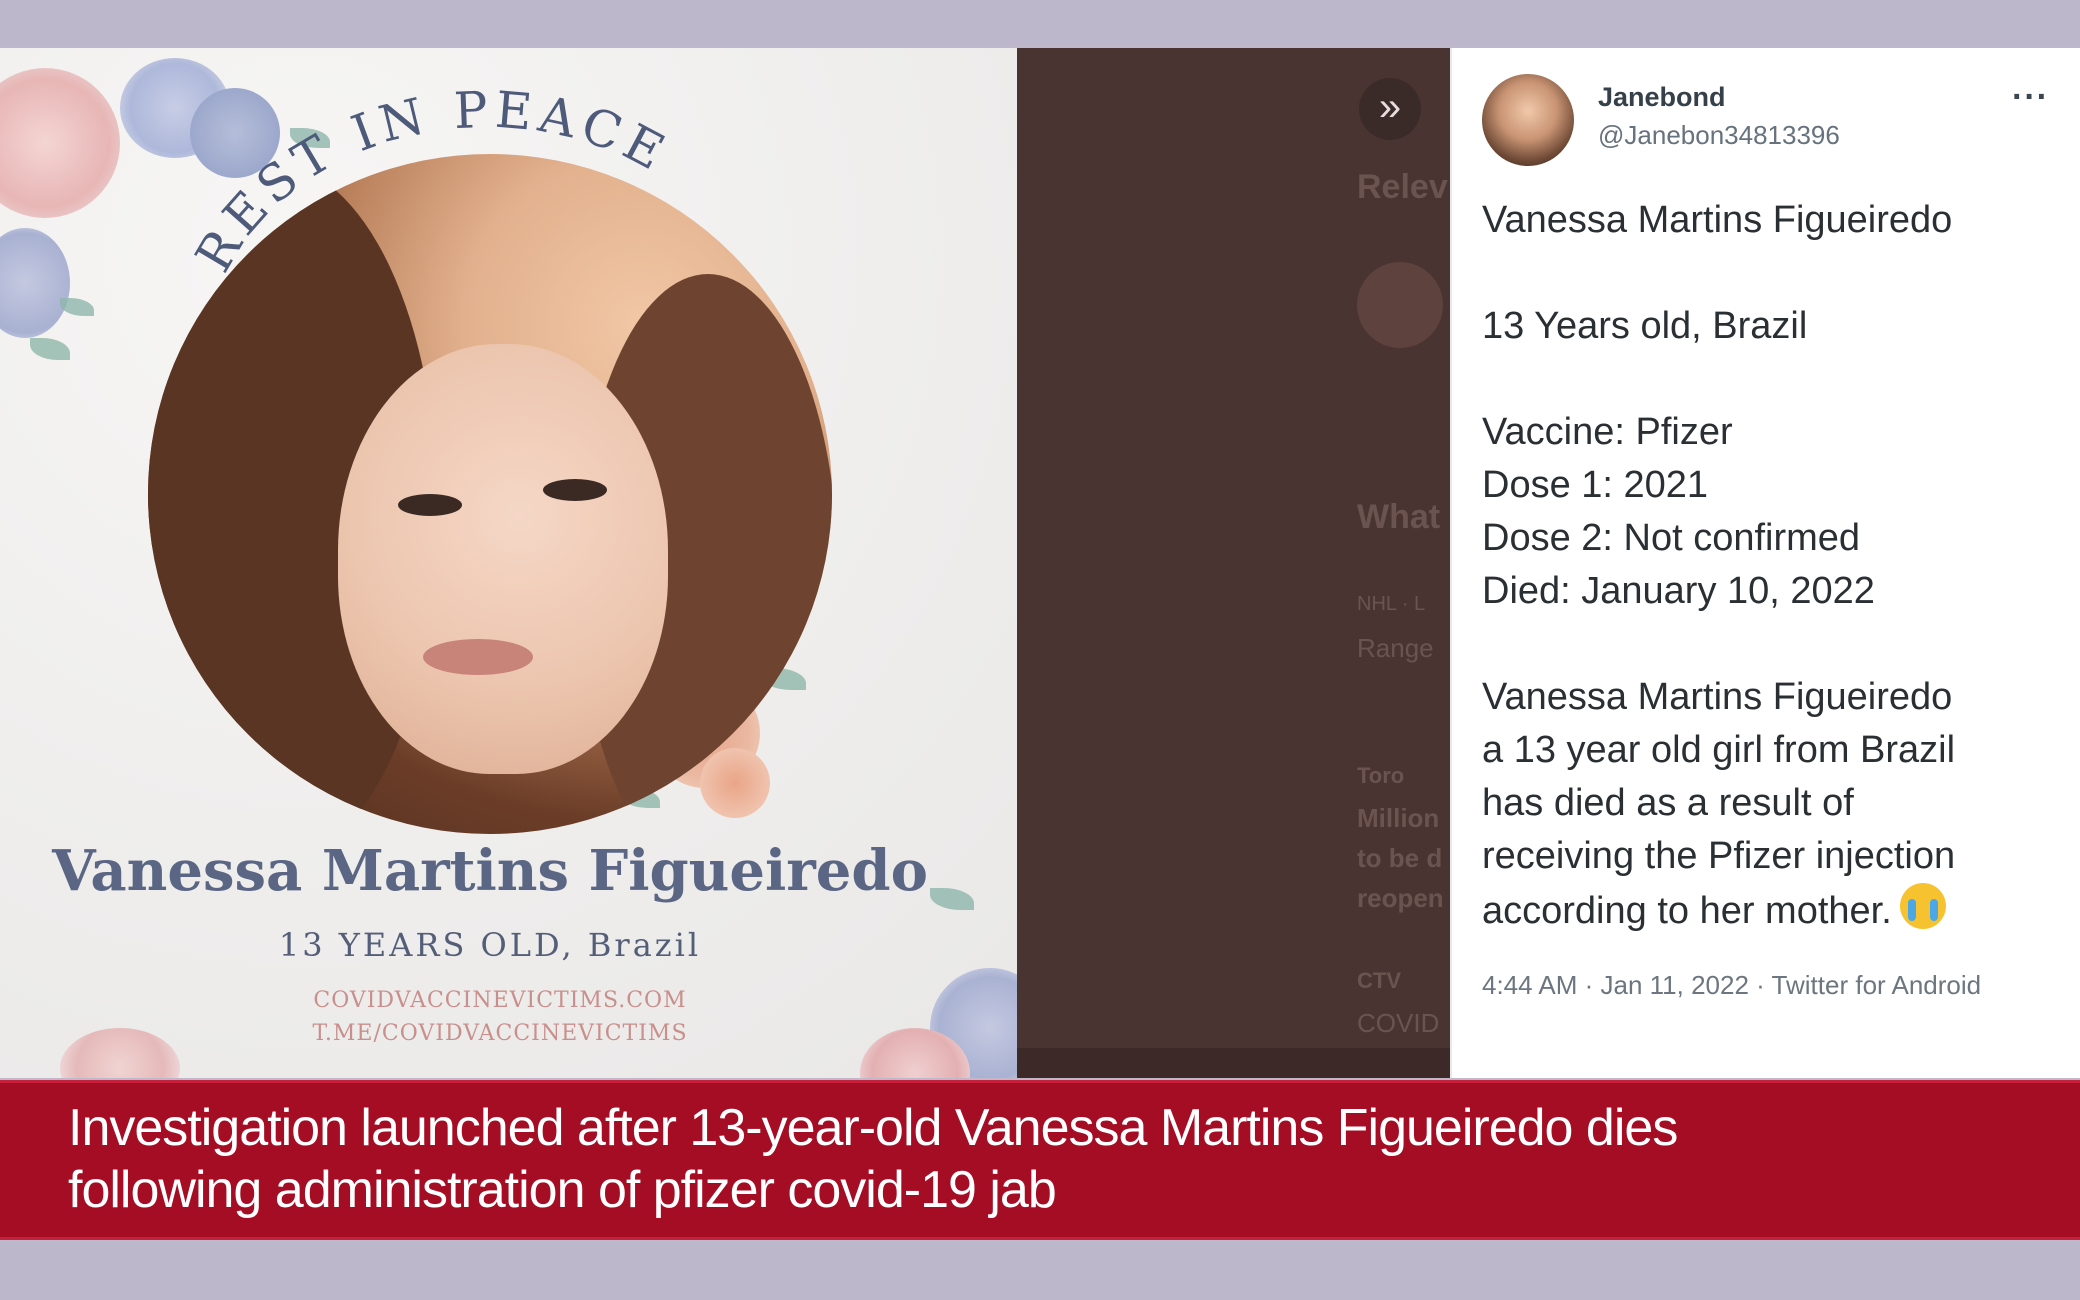 The image size is (2080, 1300). I want to click on loudly-crying-face-icon, so click(1922, 906).